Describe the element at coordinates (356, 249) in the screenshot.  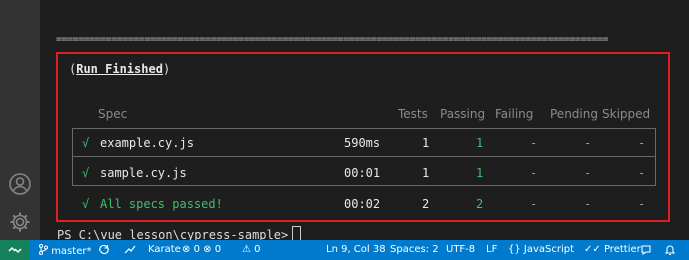
I see `cursor-position: Ln 9, Col 38` at that location.